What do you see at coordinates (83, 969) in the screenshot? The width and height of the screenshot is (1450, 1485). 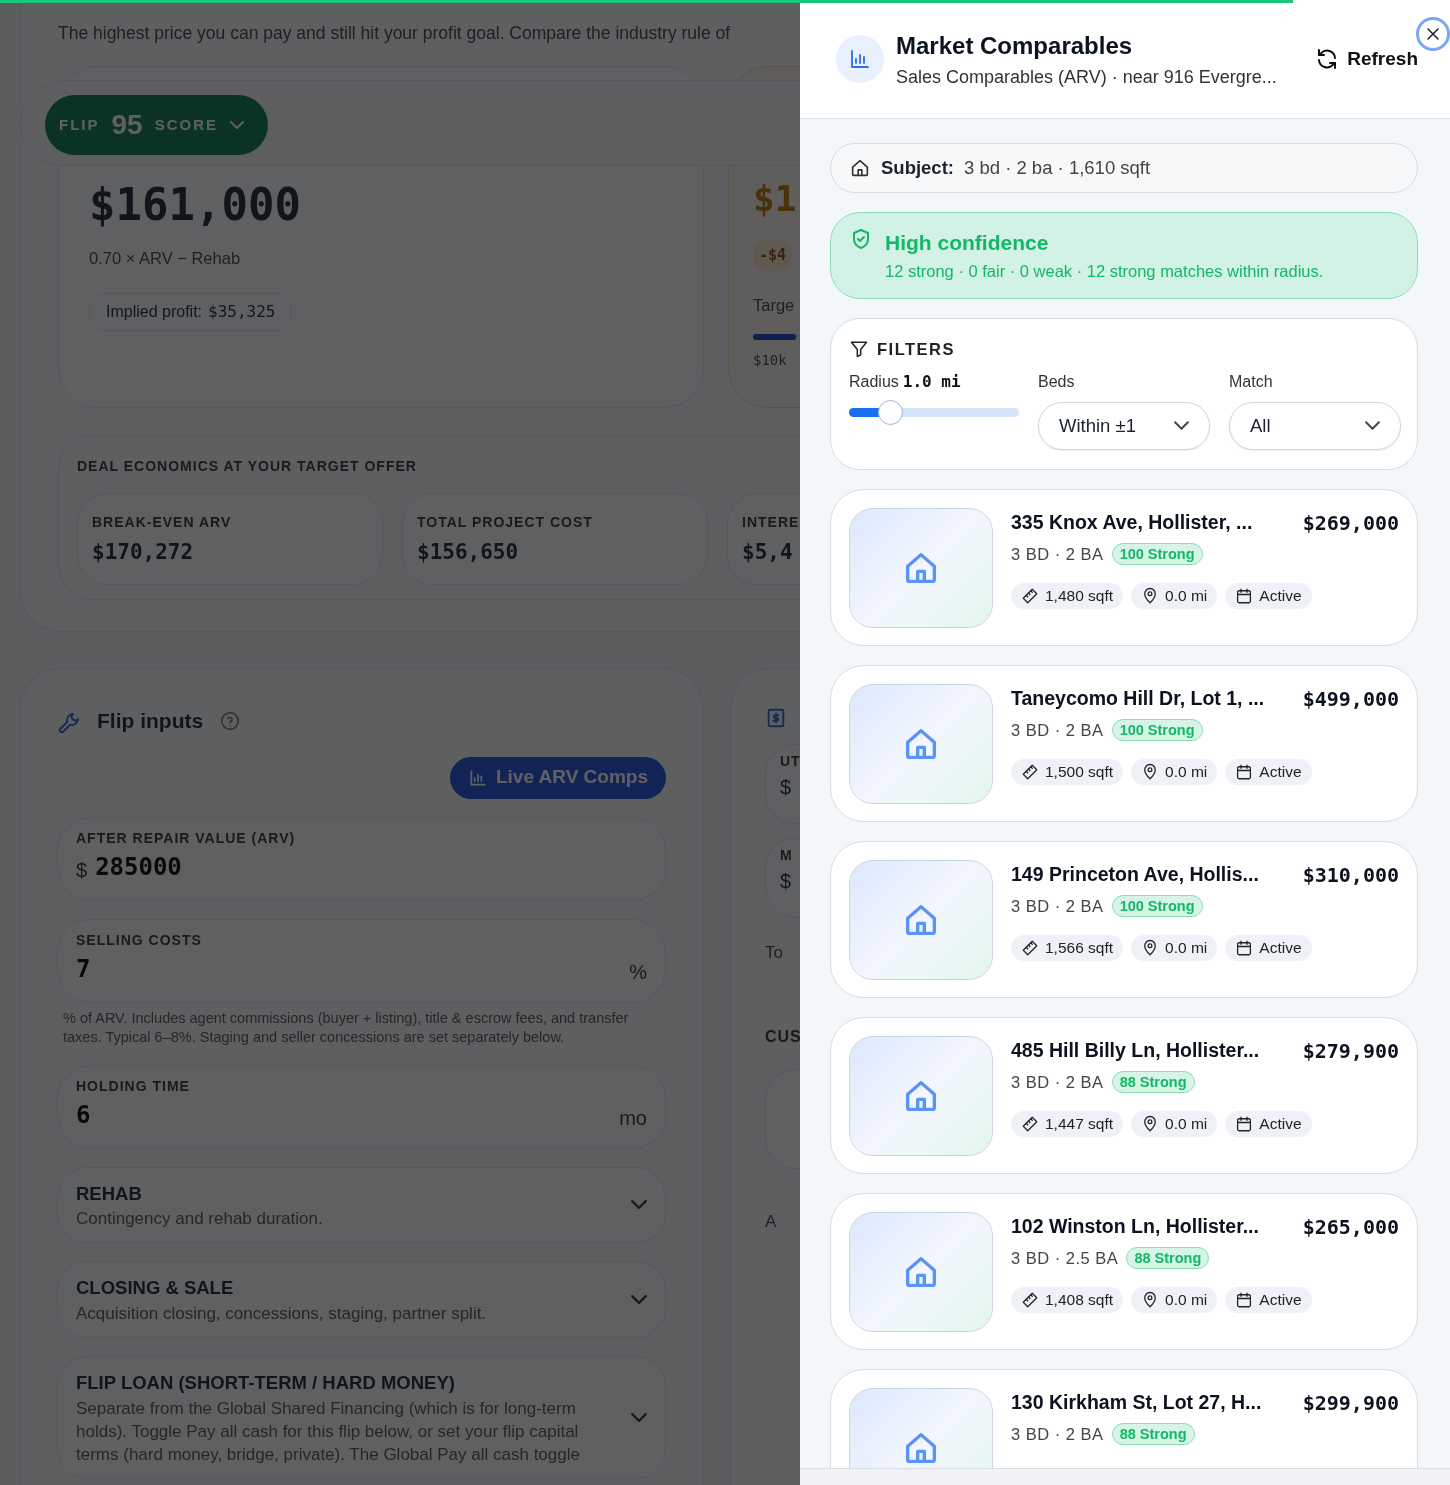 I see `field-value: 7` at bounding box center [83, 969].